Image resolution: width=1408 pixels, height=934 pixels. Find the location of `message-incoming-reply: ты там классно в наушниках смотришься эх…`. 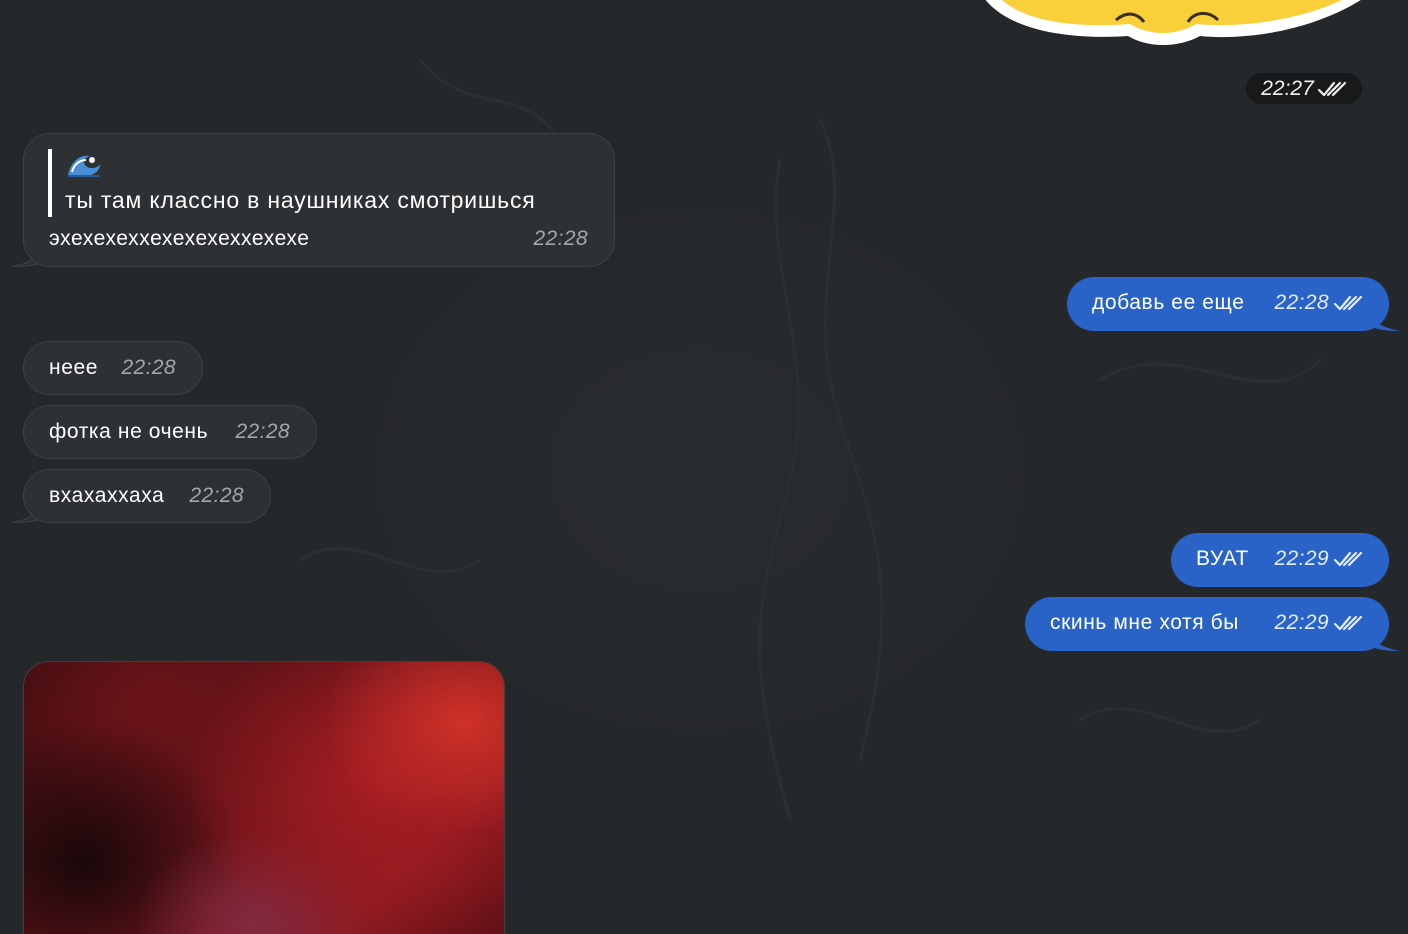

message-incoming-reply: ты там классно в наушниках смотришься эх… is located at coordinates (319, 200).